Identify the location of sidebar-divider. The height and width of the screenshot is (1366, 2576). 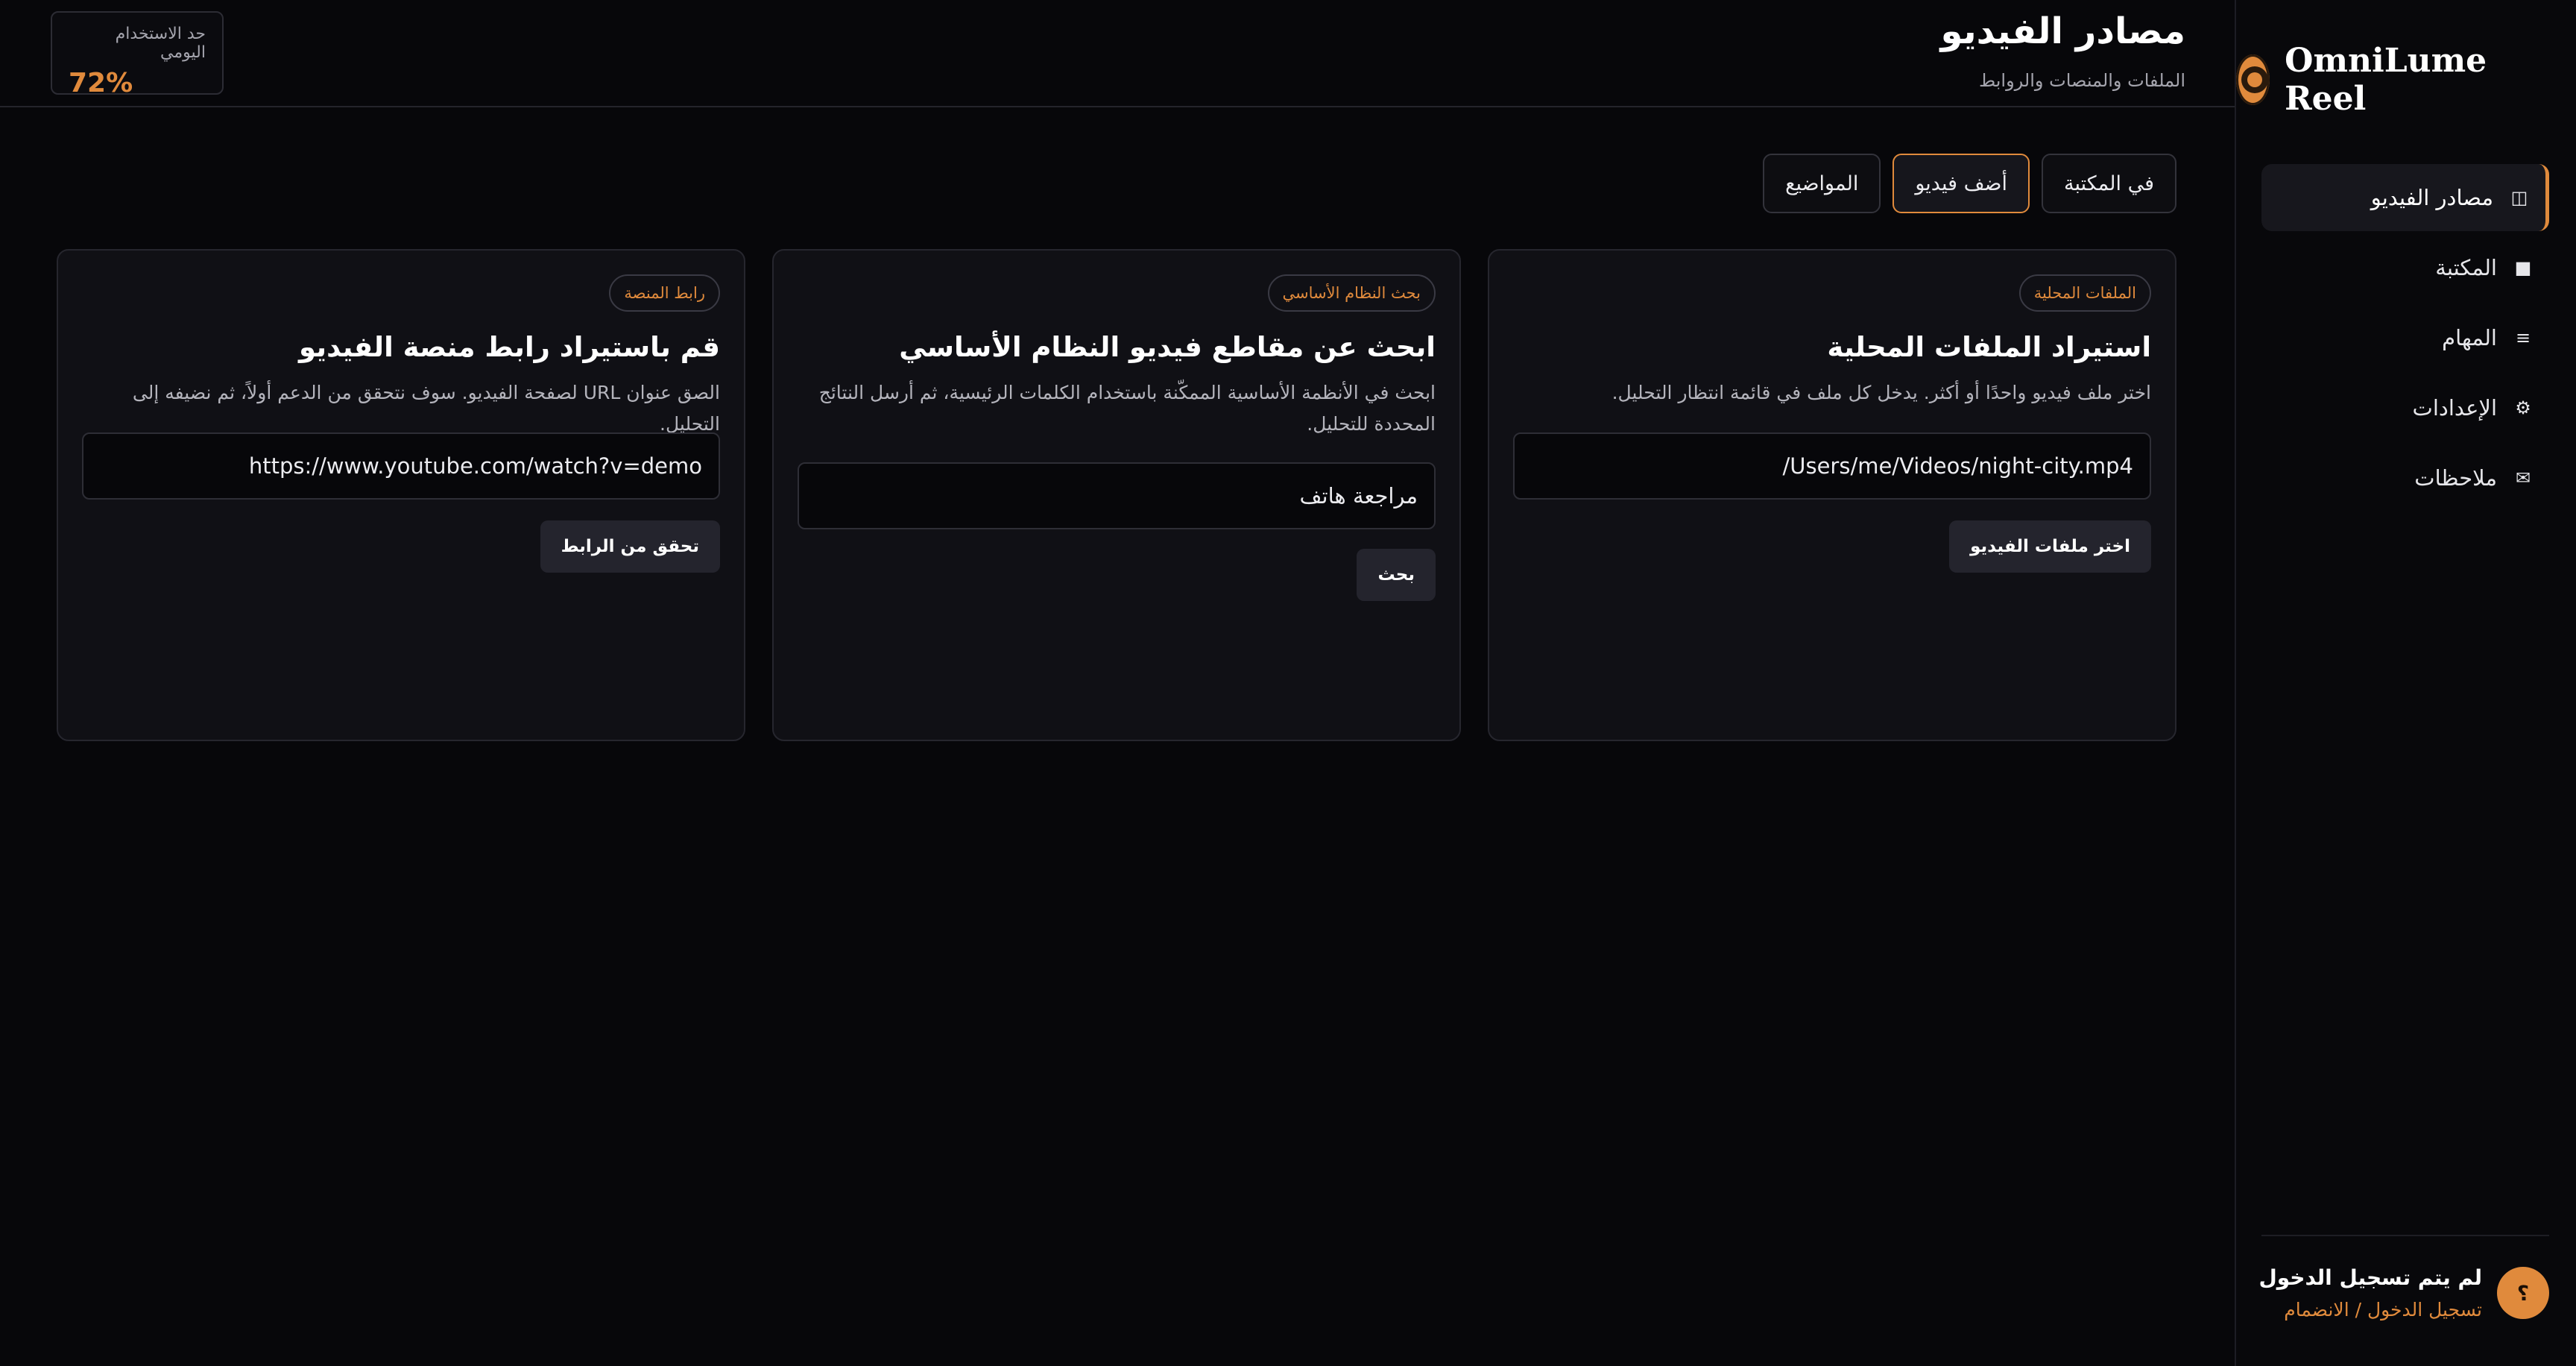
(2405, 1235).